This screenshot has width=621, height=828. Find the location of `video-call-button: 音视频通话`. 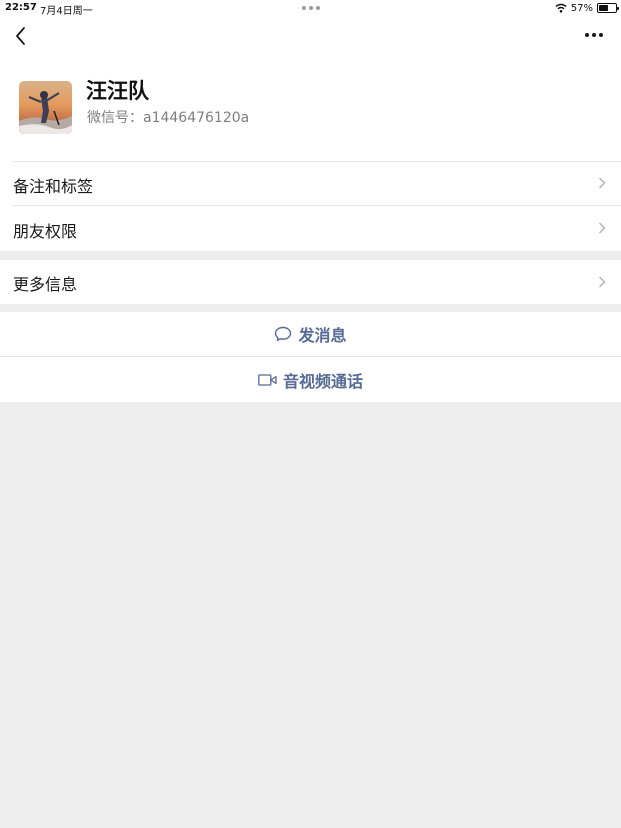

video-call-button: 音视频通话 is located at coordinates (310, 379).